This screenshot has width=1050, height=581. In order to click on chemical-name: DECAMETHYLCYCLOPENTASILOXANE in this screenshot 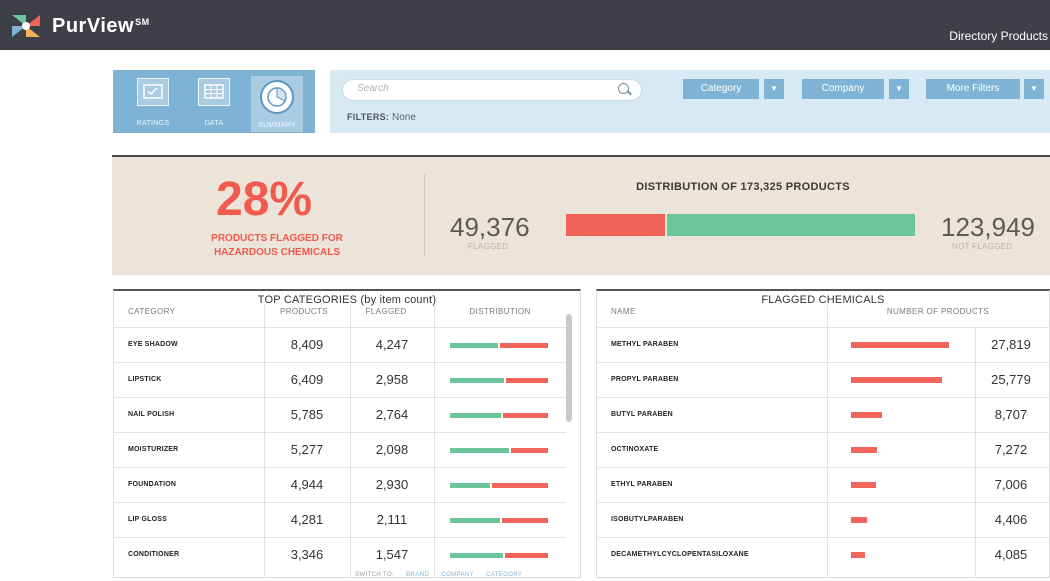, I will do `click(680, 554)`.